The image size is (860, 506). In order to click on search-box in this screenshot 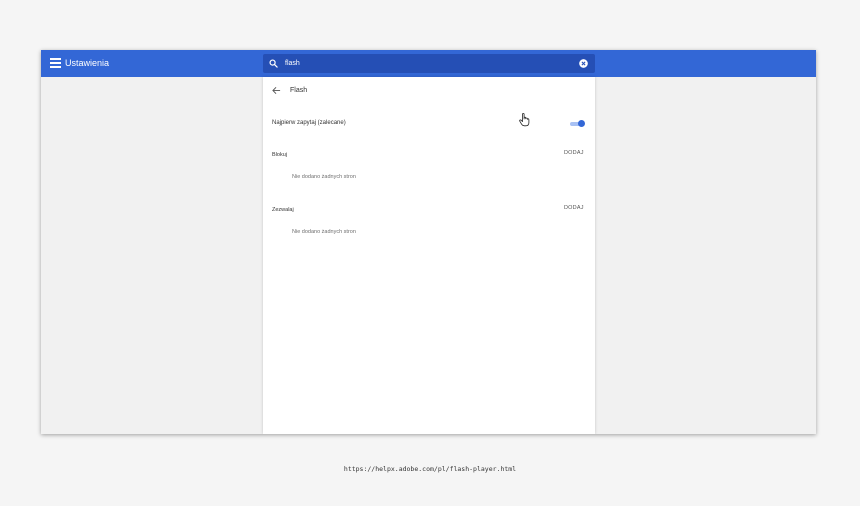, I will do `click(429, 63)`.